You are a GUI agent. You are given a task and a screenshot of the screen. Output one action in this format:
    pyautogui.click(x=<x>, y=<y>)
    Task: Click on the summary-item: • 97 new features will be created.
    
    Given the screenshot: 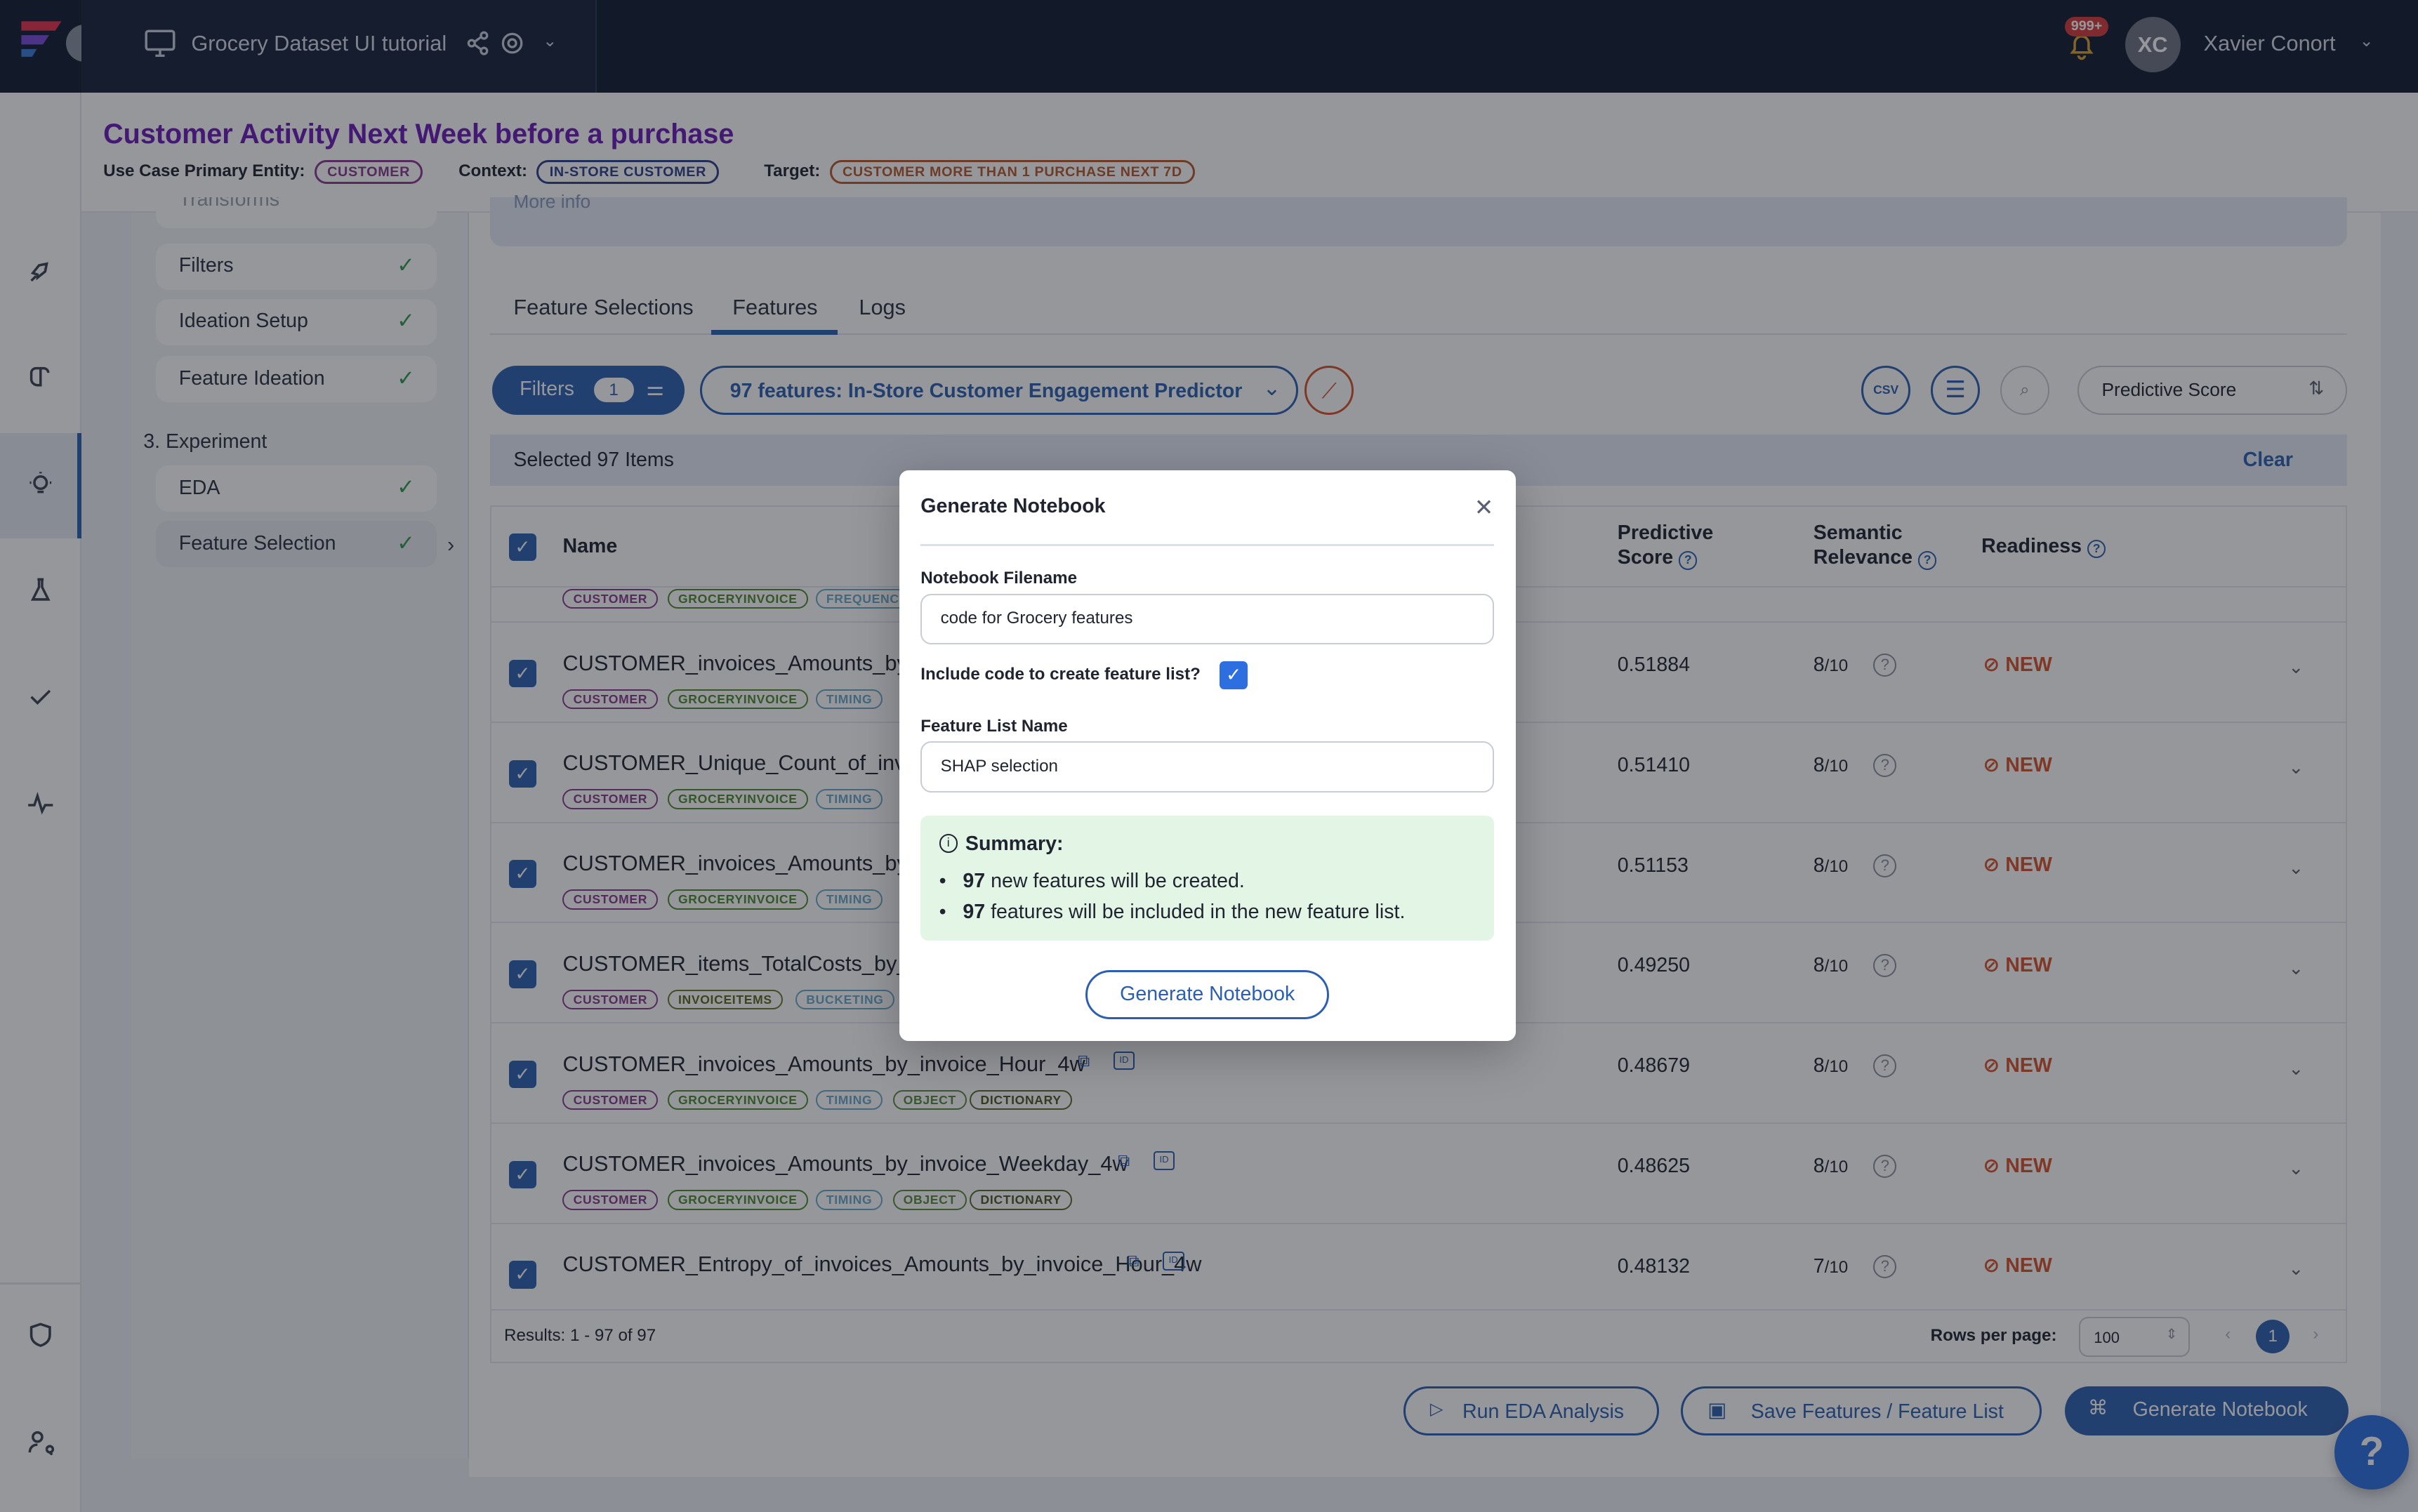 What is the action you would take?
    pyautogui.click(x=1092, y=880)
    